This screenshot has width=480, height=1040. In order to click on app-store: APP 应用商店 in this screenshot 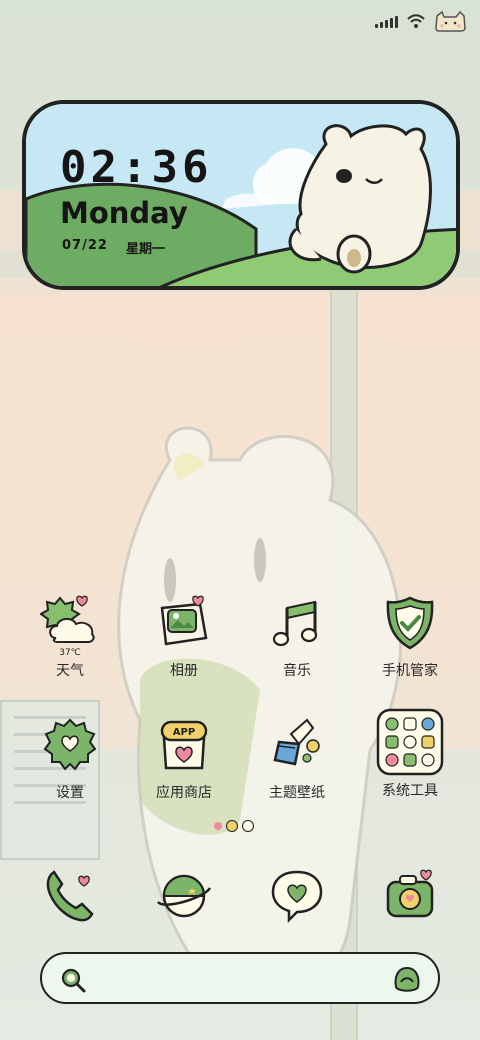, I will do `click(184, 759)`.